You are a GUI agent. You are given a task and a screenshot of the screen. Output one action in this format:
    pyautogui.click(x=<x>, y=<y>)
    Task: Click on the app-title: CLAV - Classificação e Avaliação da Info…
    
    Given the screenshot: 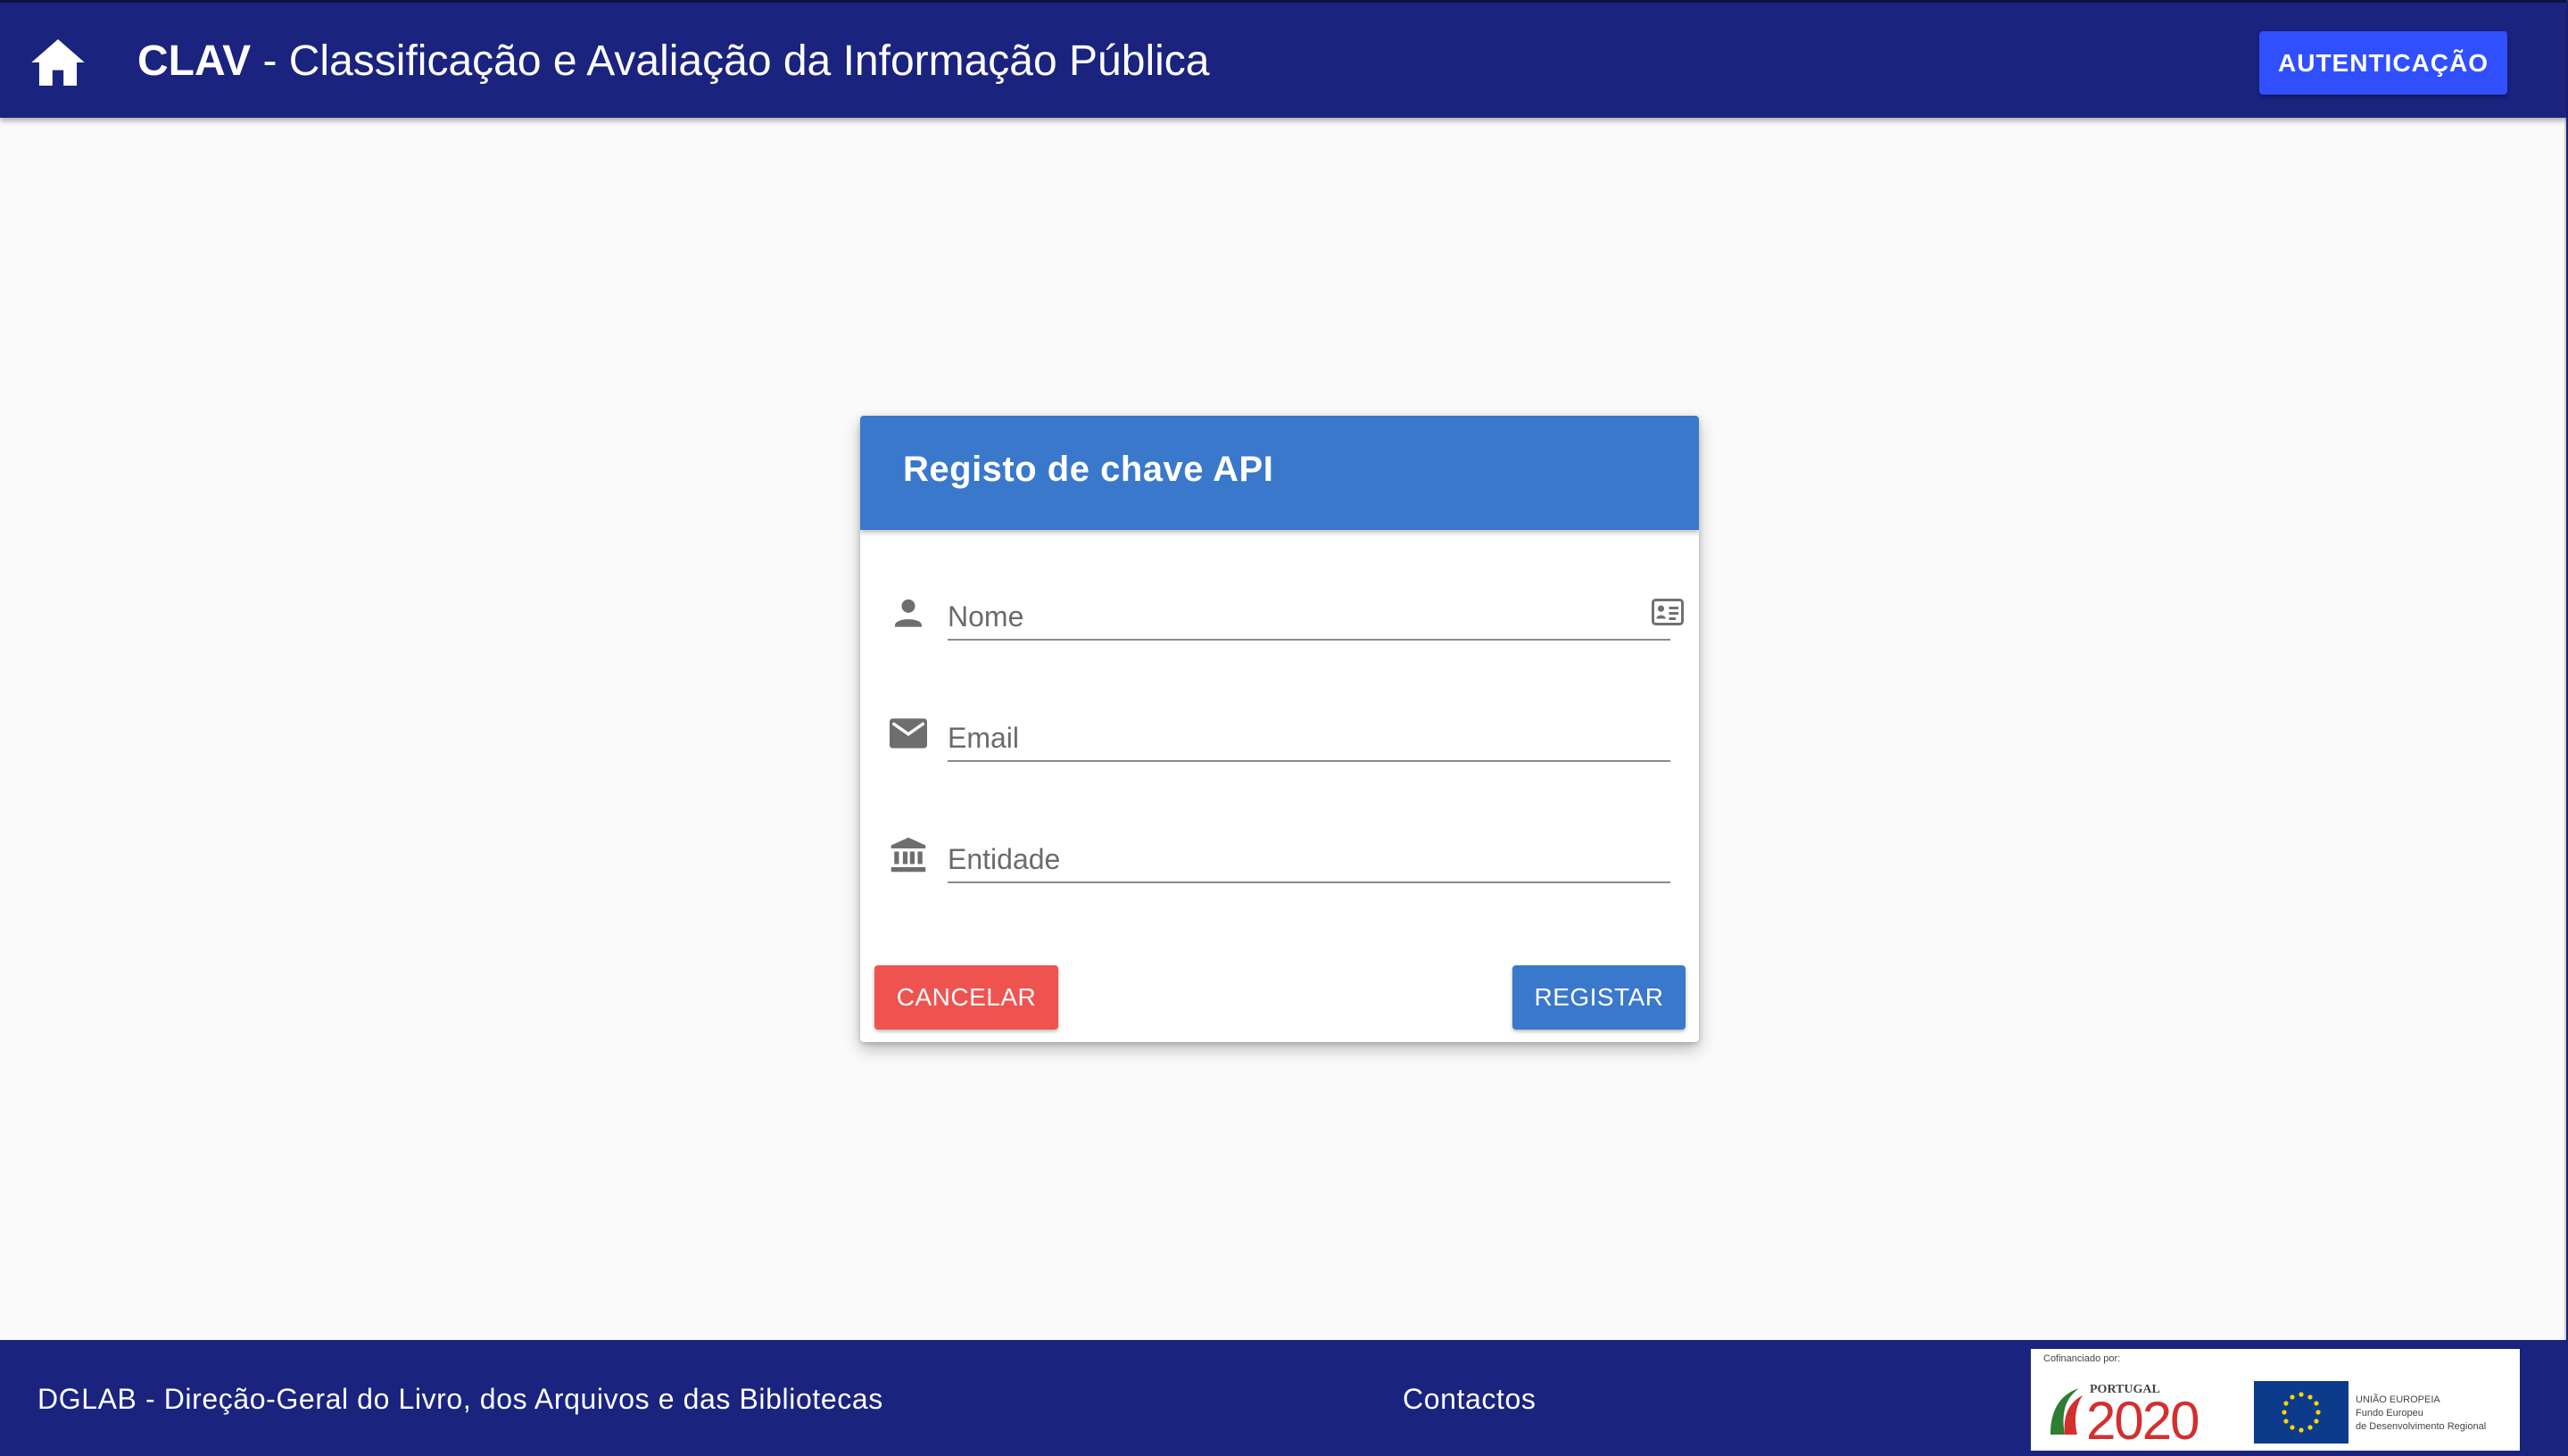 What is the action you would take?
    pyautogui.click(x=673, y=62)
    